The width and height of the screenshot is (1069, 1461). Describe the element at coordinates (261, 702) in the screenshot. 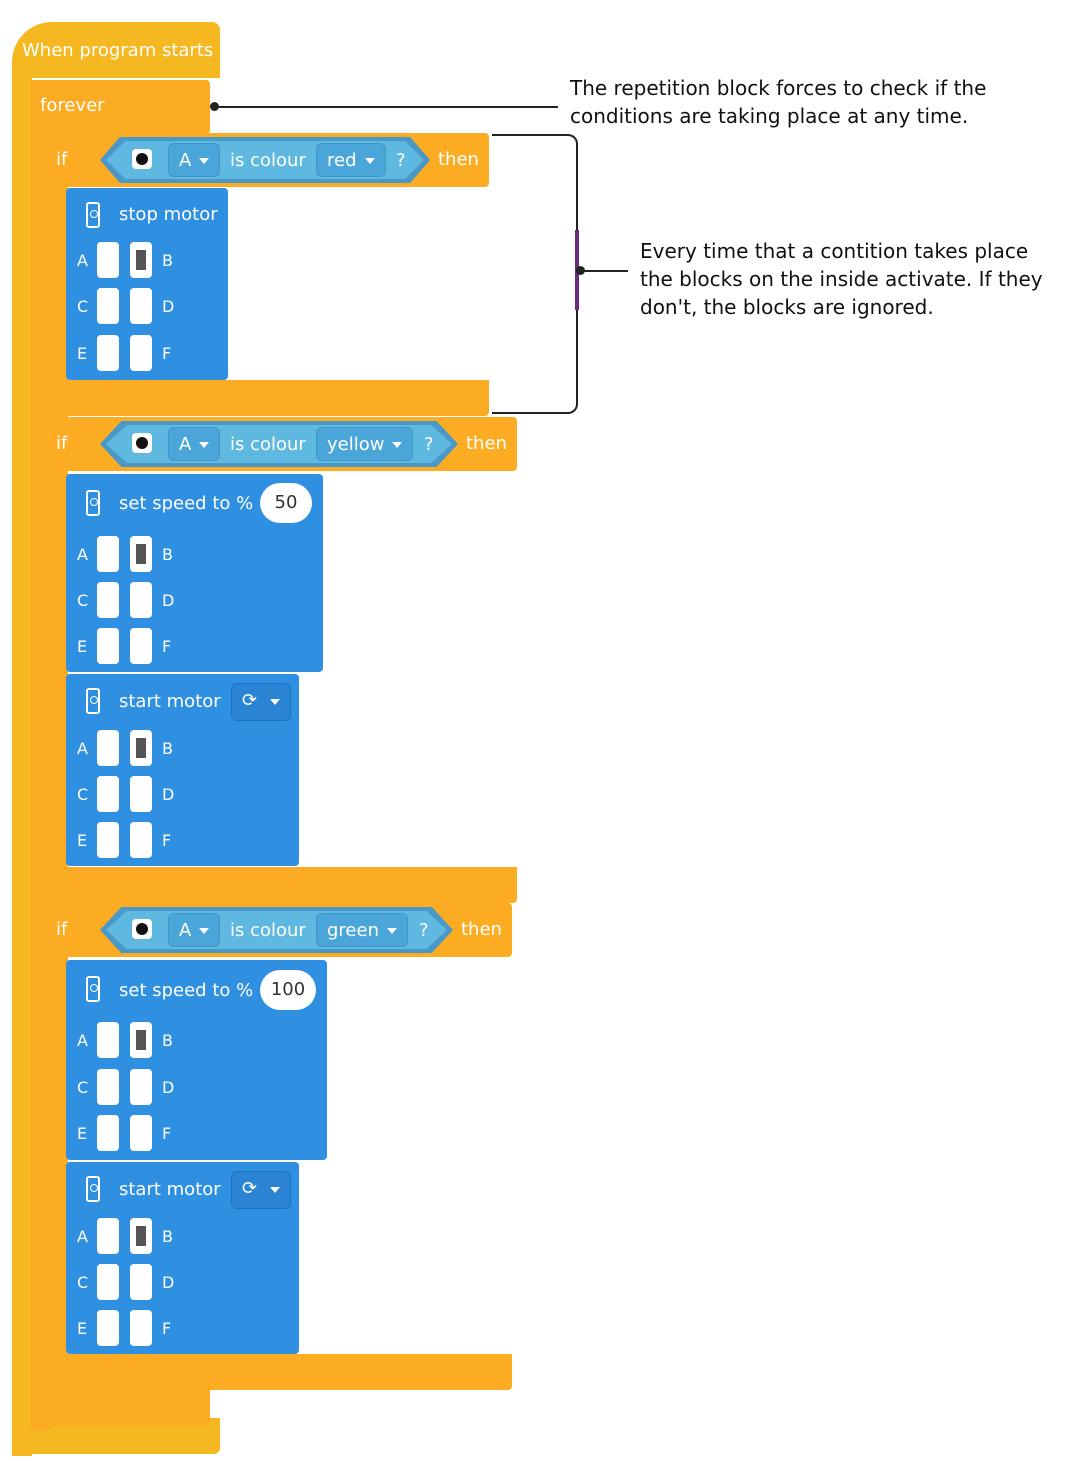

I see `direction-dropdown-1: ⟳` at that location.